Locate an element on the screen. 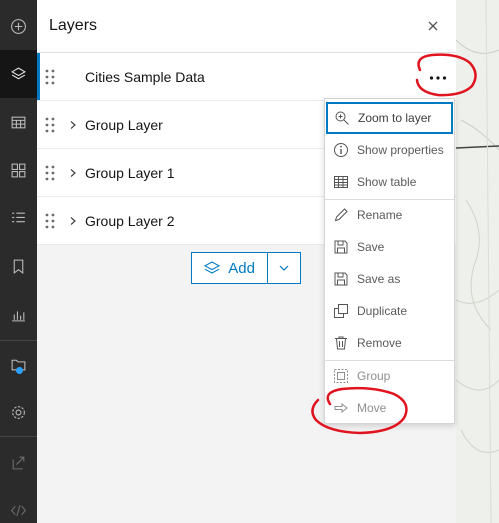 This screenshot has width=499, height=523. add-circle-icon is located at coordinates (18, 26).